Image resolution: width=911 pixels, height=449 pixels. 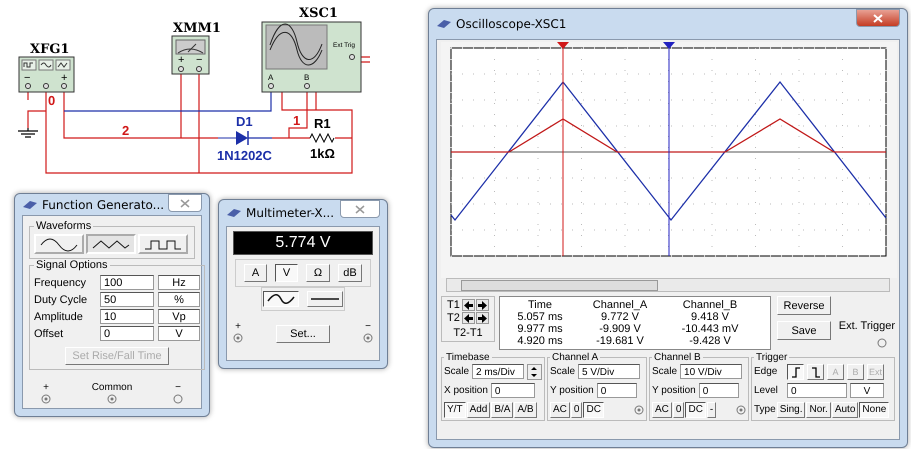 I want to click on field-label: Edge, so click(x=766, y=371).